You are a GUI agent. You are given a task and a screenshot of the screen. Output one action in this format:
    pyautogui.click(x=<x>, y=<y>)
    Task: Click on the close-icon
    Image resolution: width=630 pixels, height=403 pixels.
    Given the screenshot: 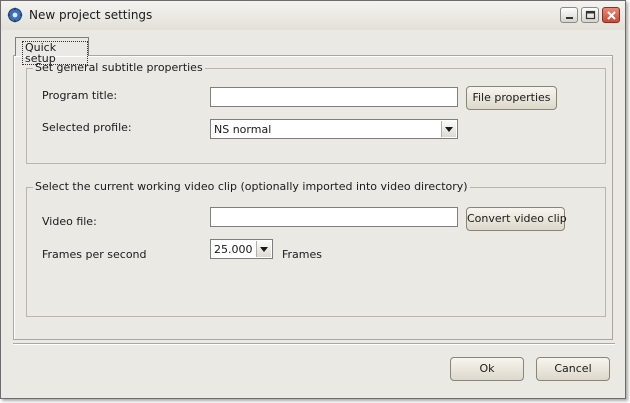 What is the action you would take?
    pyautogui.click(x=611, y=15)
    